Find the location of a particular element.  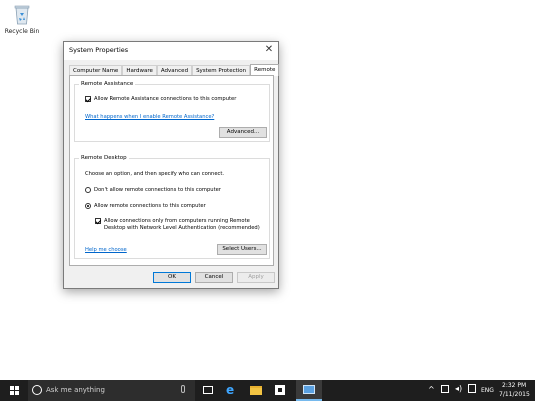

volume-icon: ◂) is located at coordinates (458, 388).